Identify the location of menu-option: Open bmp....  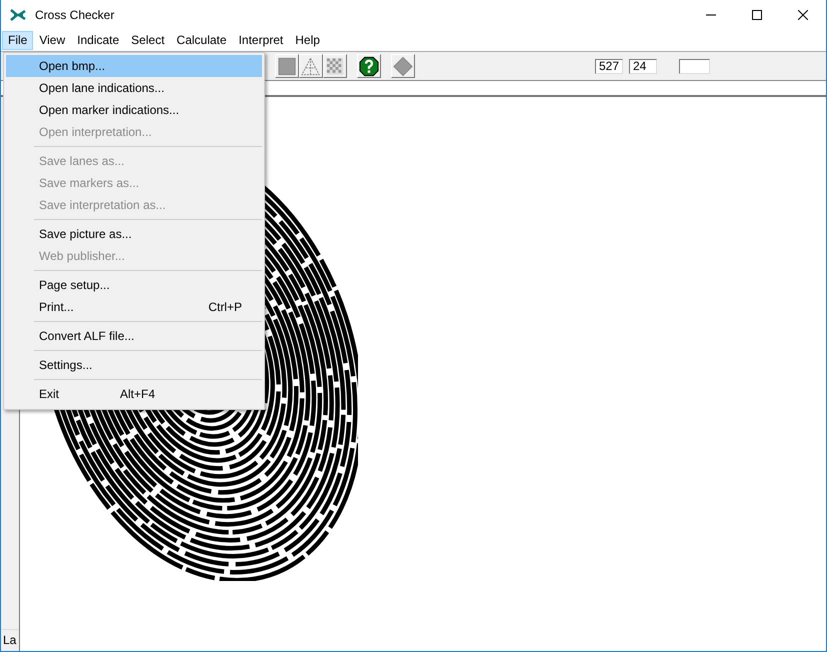
(134, 66).